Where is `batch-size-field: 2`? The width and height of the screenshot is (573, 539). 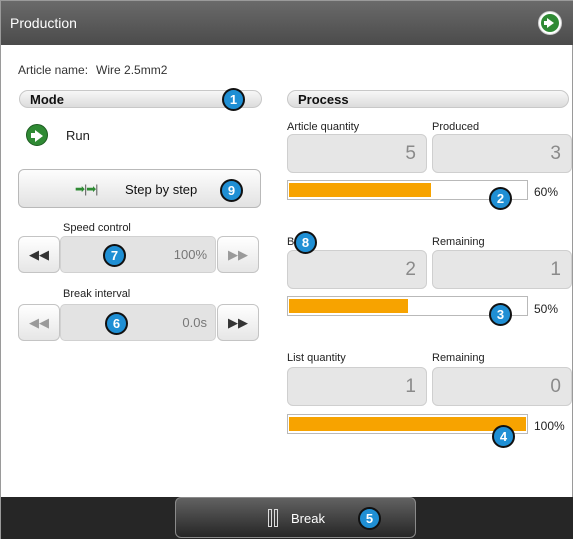
batch-size-field: 2 is located at coordinates (357, 269).